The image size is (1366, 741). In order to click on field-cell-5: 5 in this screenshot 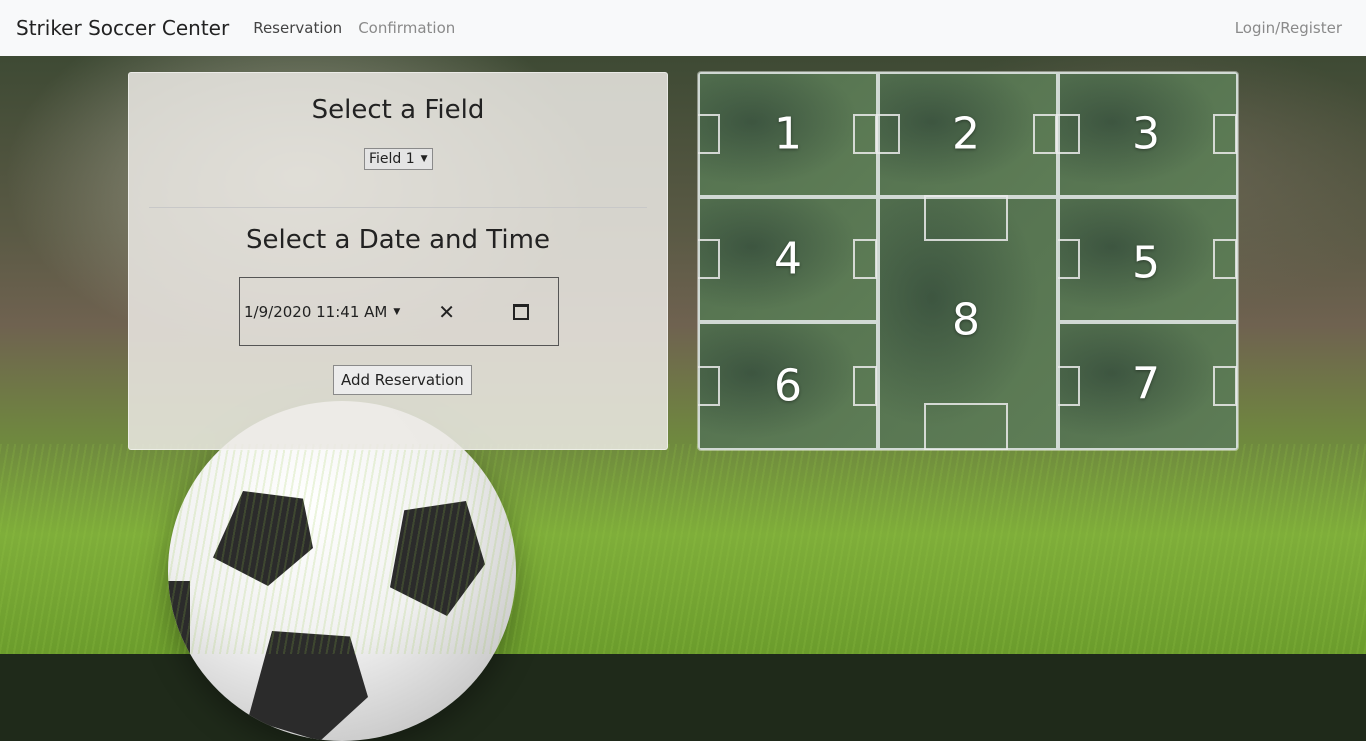, I will do `click(1147, 259)`.